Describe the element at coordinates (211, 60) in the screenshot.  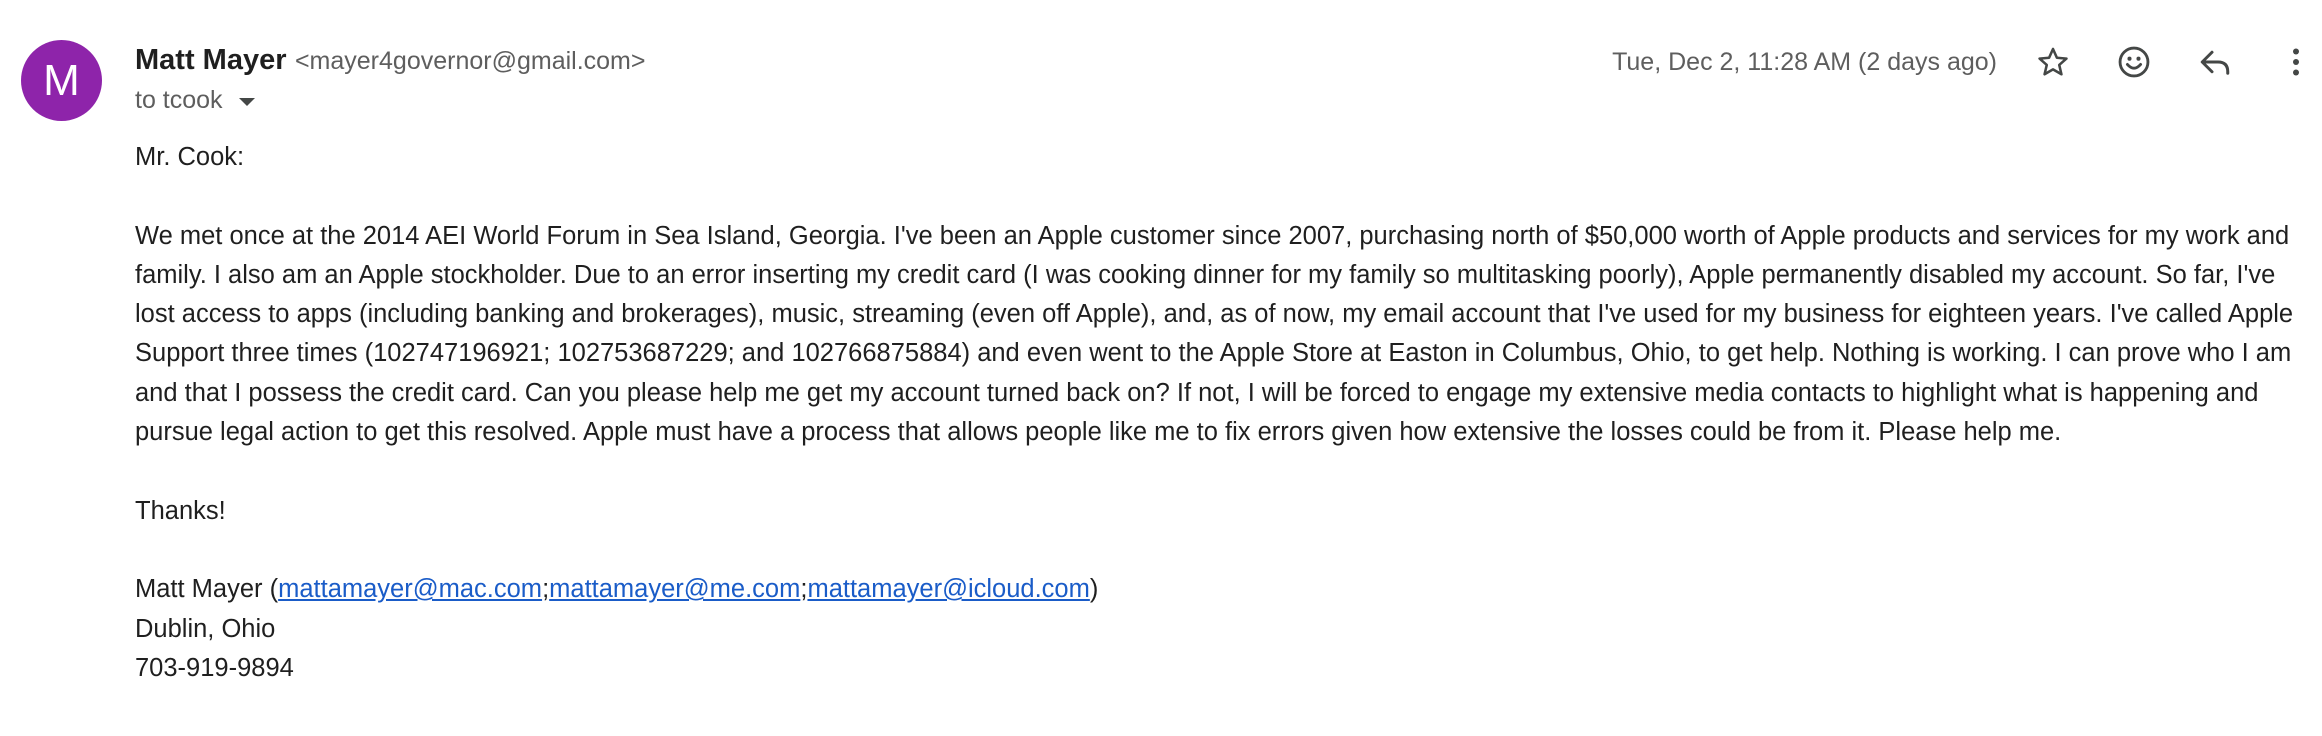
I see `sender-name: Matt Mayer` at that location.